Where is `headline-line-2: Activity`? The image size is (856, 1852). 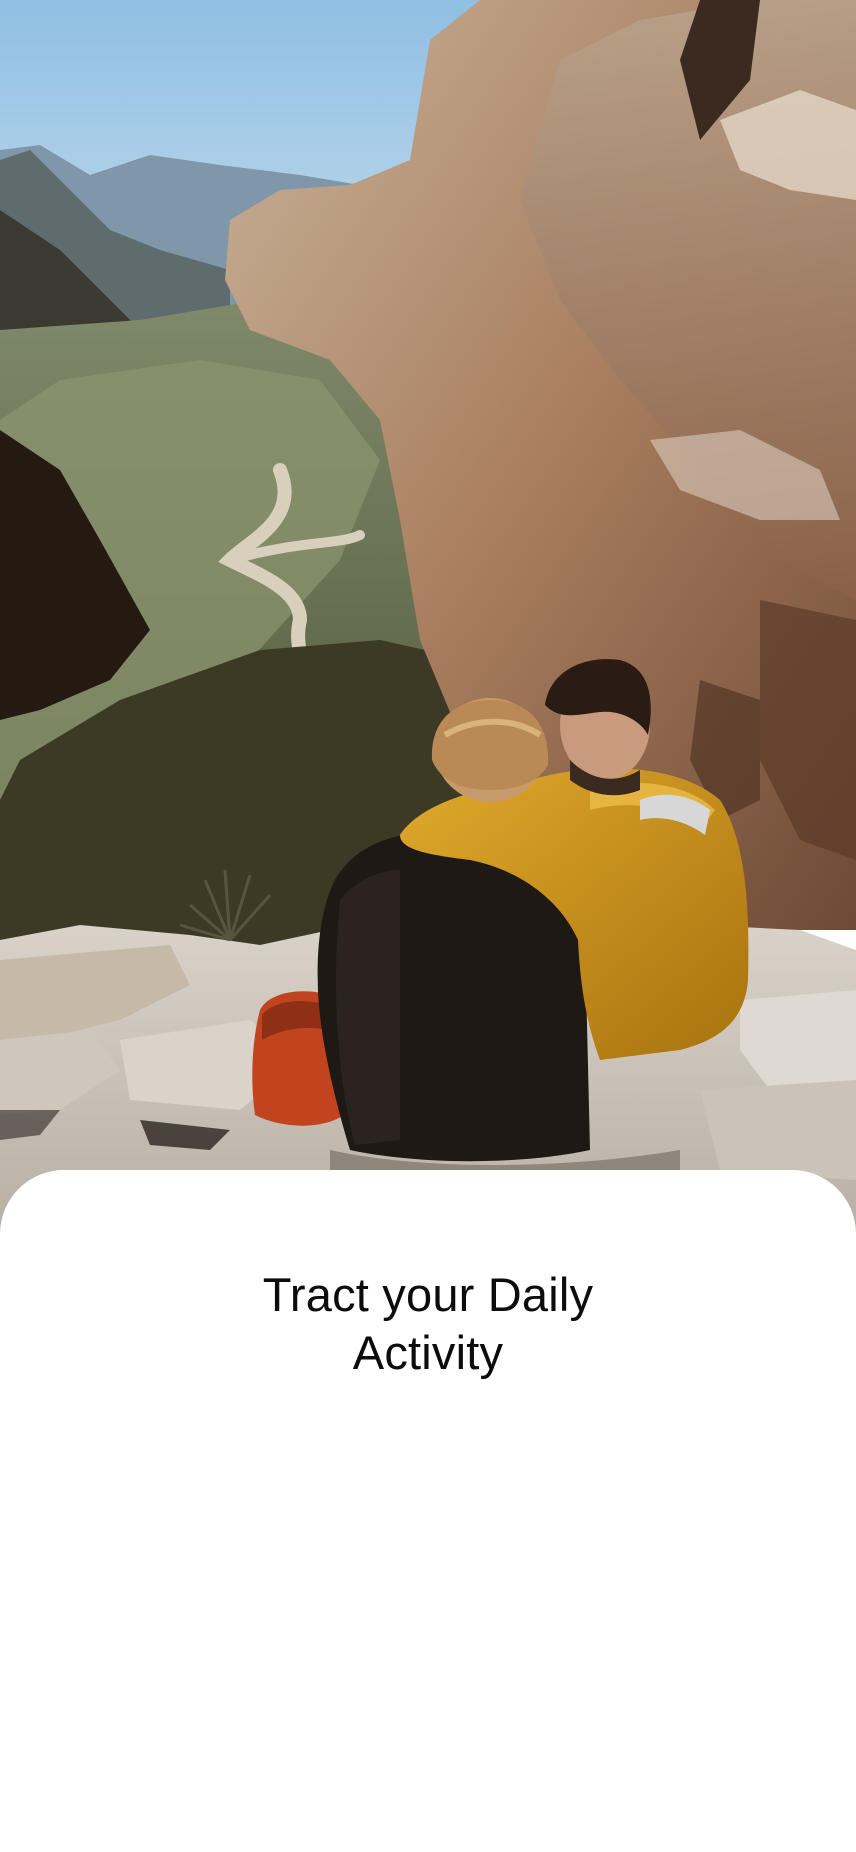 headline-line-2: Activity is located at coordinates (428, 1352).